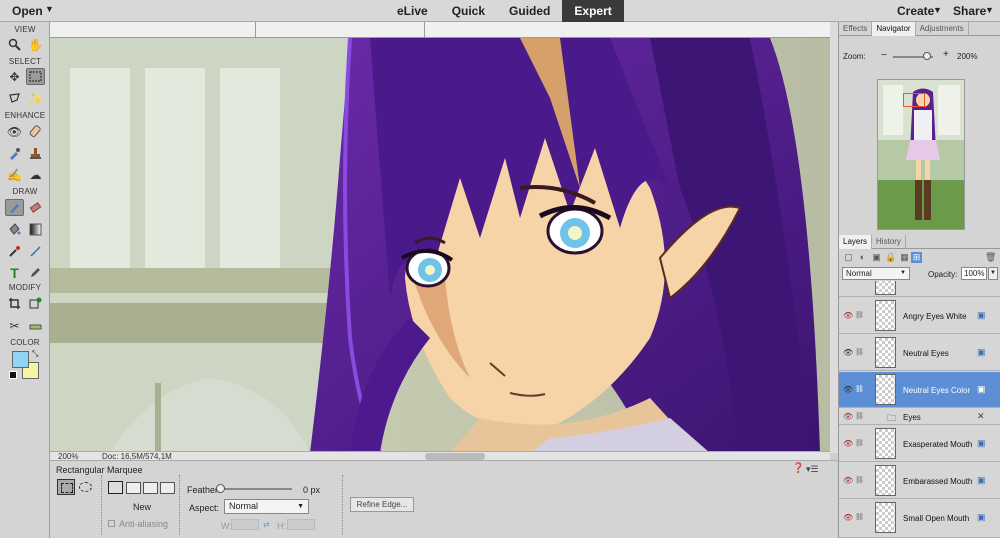 The image size is (1000, 538). Describe the element at coordinates (35, 251) in the screenshot. I see `line-tool-icon` at that location.